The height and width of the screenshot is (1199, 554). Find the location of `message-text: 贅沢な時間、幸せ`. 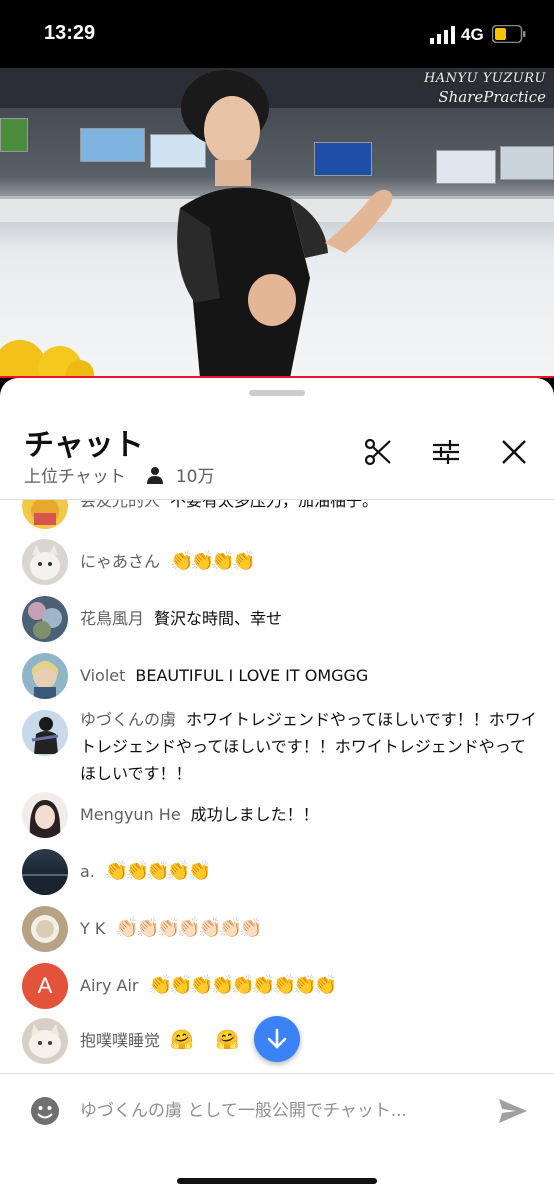

message-text: 贅沢な時間、幸せ is located at coordinates (218, 618).